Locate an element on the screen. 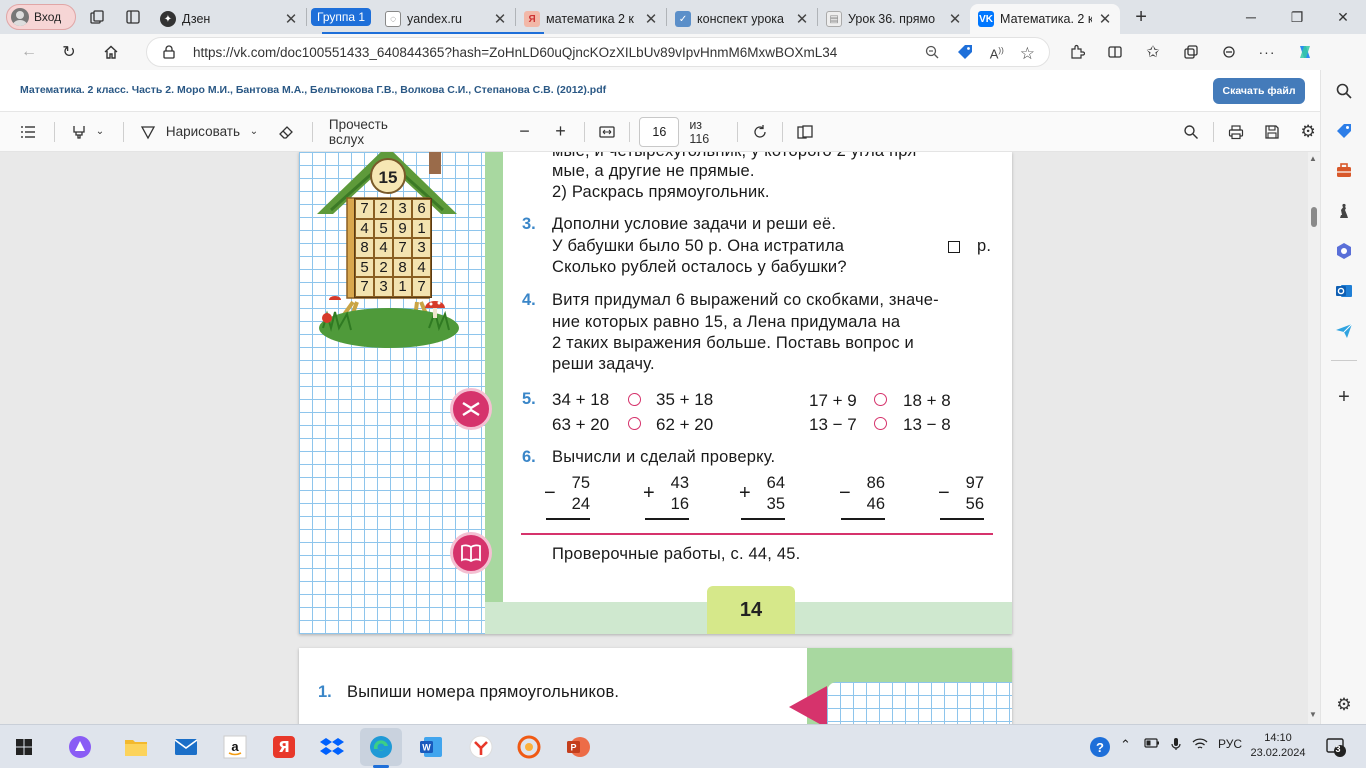  minimize-icon: ─ is located at coordinates (1251, 17).